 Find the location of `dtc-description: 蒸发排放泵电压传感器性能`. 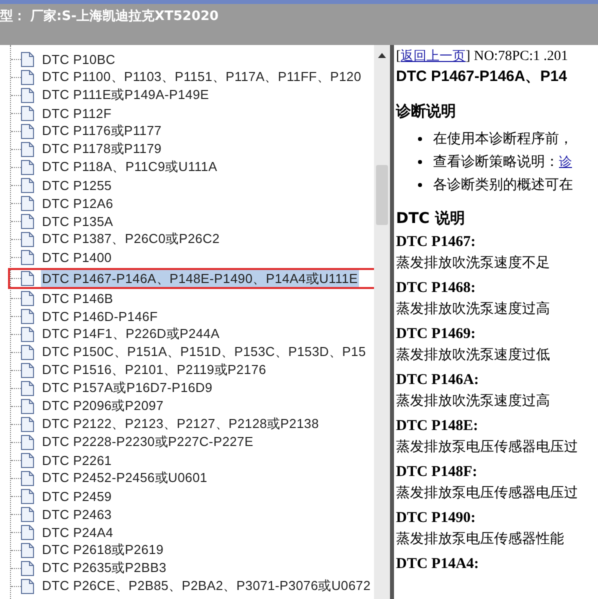

dtc-description: 蒸发排放泵电压传感器性能 is located at coordinates (480, 539).